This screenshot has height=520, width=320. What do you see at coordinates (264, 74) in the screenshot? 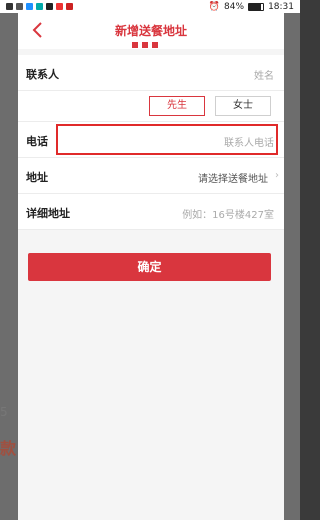
I see `contact-name-input: 姓名` at bounding box center [264, 74].